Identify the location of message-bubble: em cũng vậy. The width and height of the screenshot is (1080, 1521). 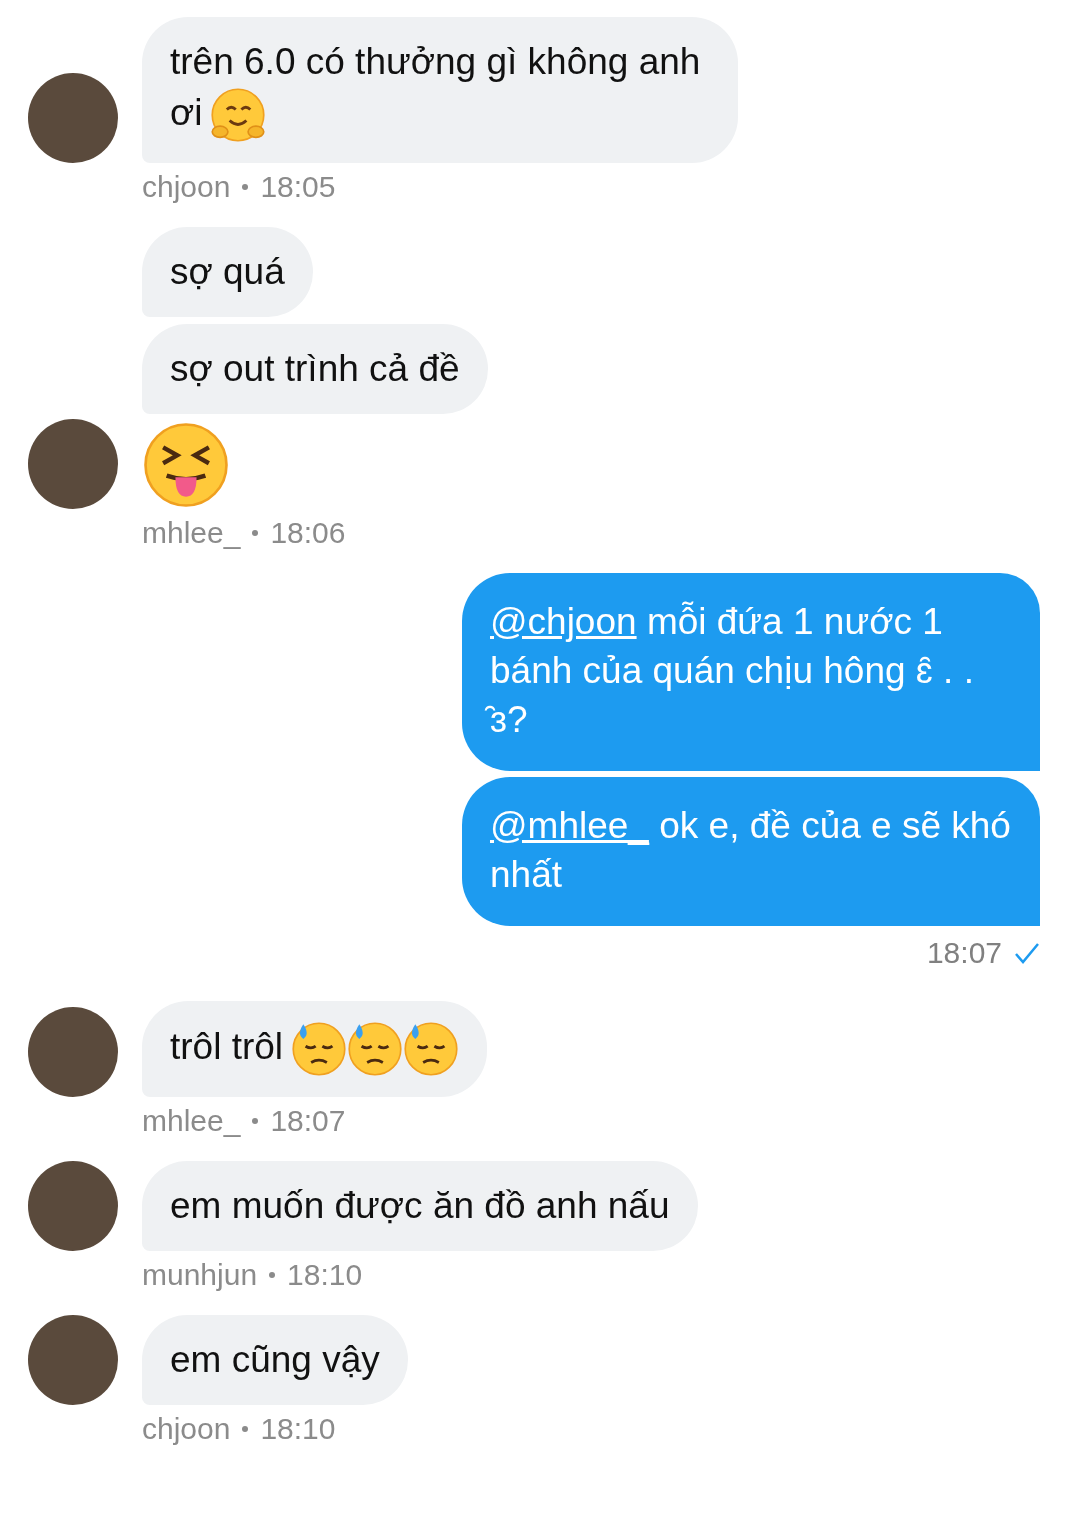
(275, 1360).